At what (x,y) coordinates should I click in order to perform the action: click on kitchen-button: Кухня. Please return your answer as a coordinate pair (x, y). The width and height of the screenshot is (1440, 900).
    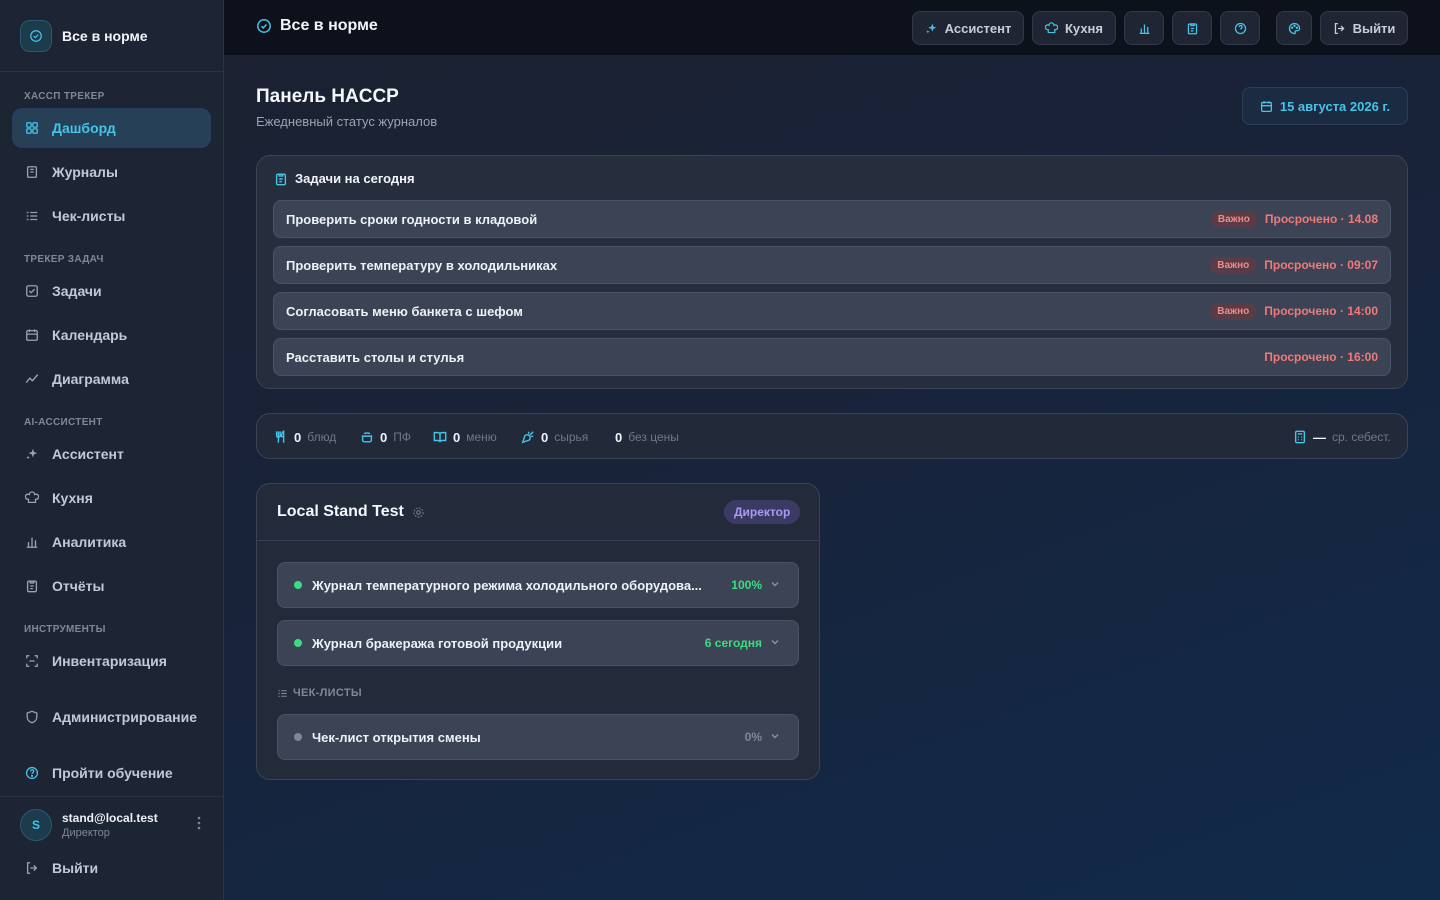
    Looking at the image, I should click on (1074, 28).